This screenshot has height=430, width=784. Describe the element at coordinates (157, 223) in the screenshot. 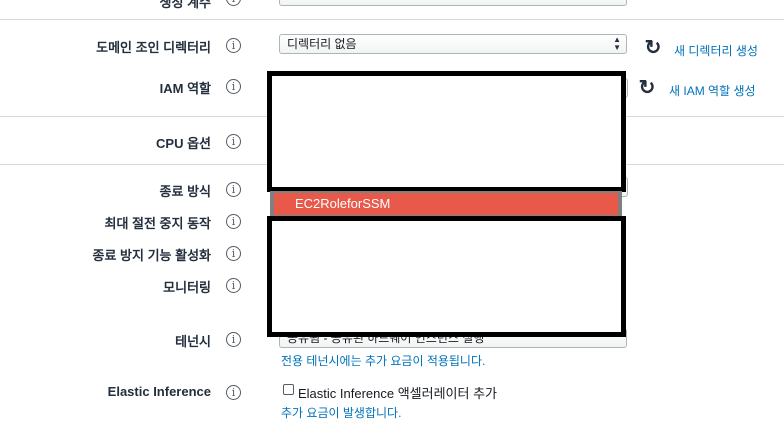

I see `field-label-stop-hibernate: 최대 절전 중지 동작` at that location.